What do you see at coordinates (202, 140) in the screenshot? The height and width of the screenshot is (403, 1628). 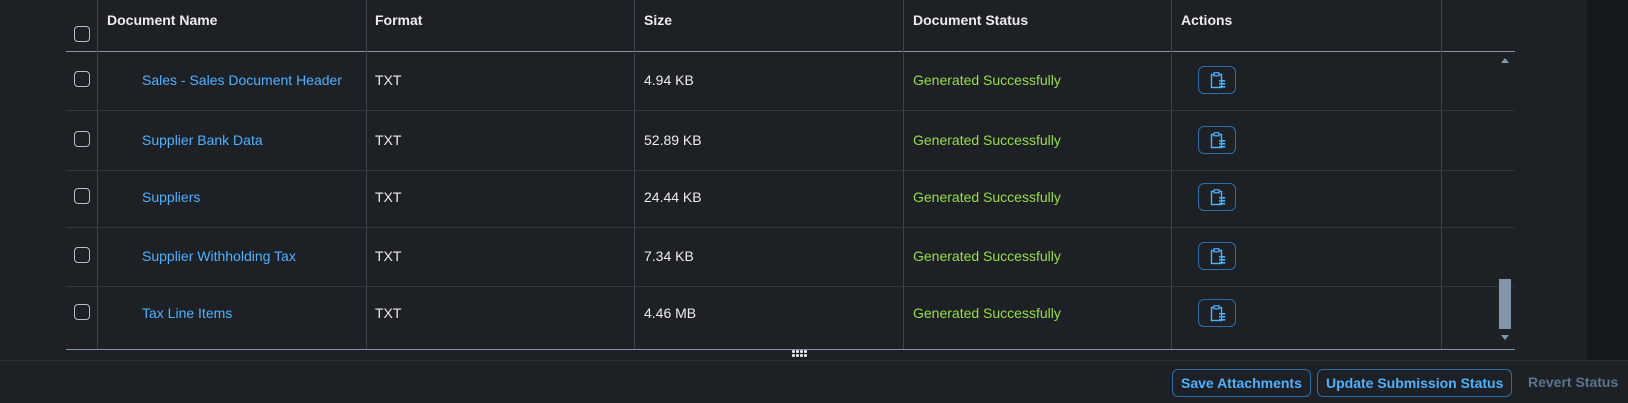 I see `document-name-link: Supplier Bank Data` at bounding box center [202, 140].